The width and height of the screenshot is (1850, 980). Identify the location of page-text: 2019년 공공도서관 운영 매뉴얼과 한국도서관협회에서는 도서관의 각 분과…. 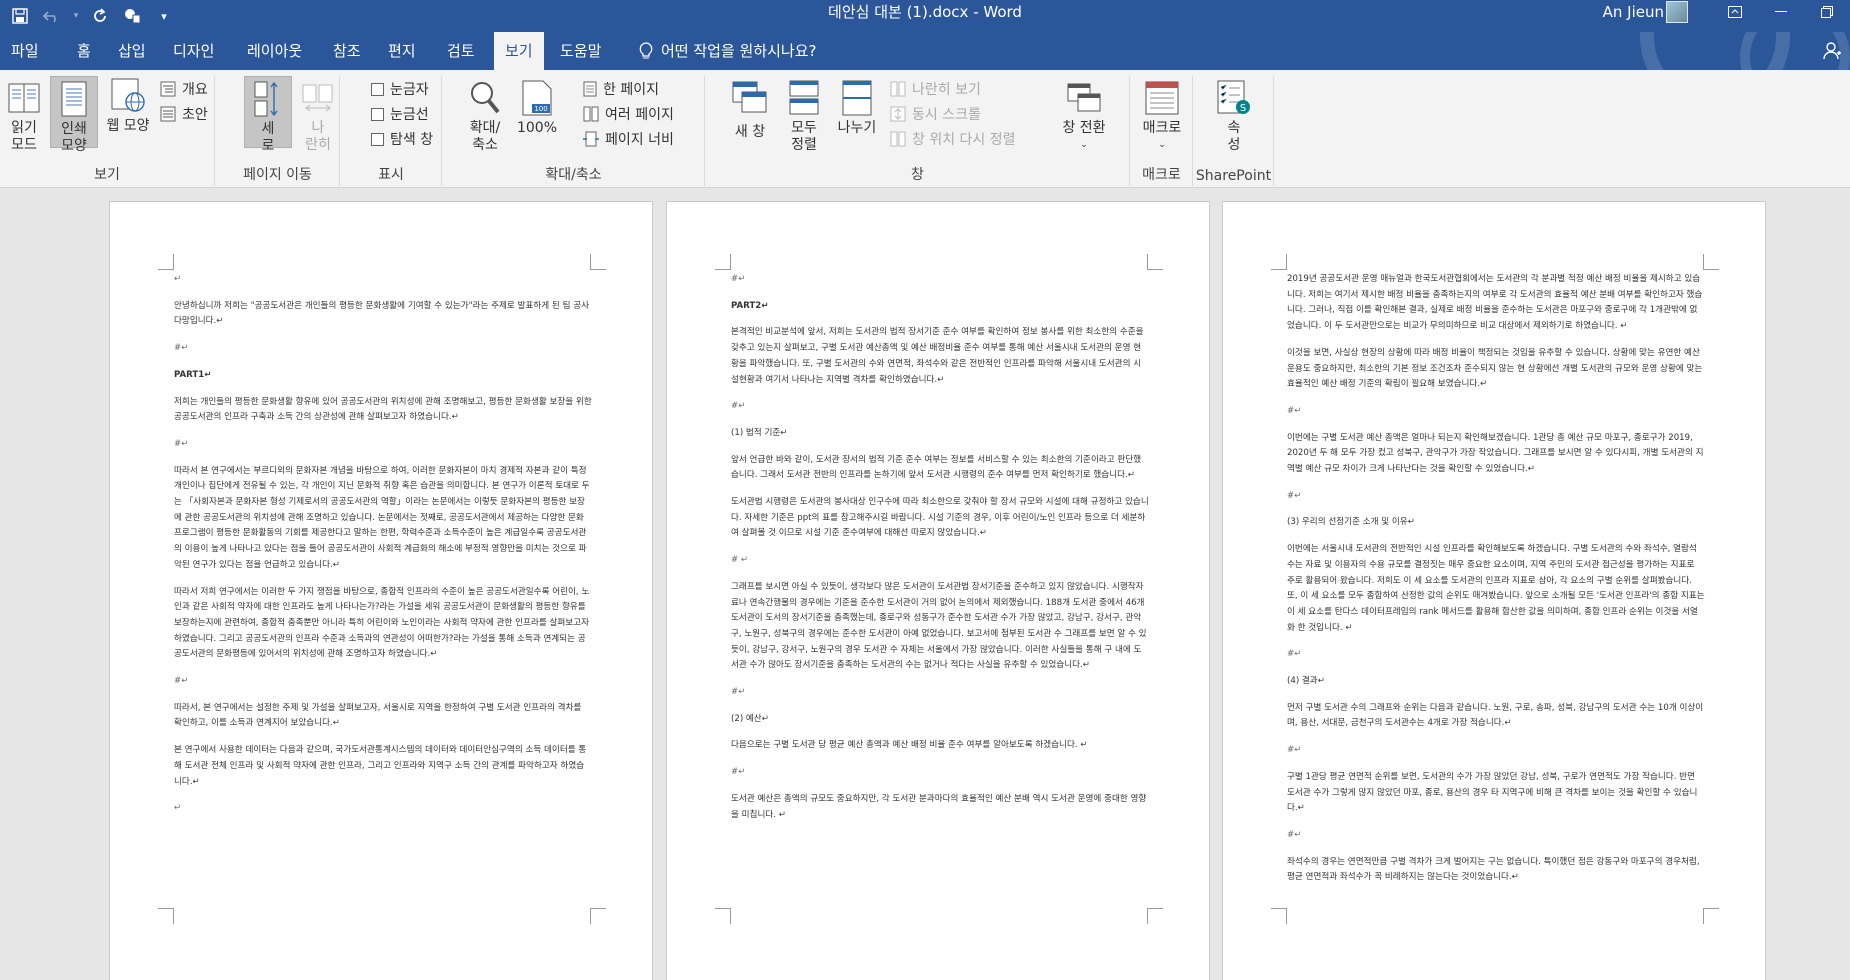
(1496, 584).